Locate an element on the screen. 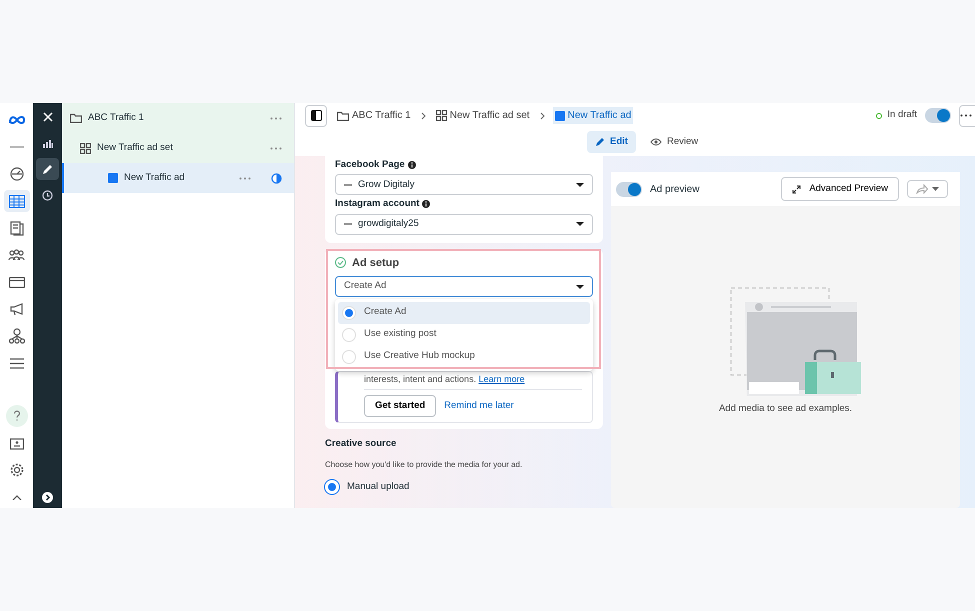 The width and height of the screenshot is (975, 611). menu-option: Use existing post is located at coordinates (464, 335).